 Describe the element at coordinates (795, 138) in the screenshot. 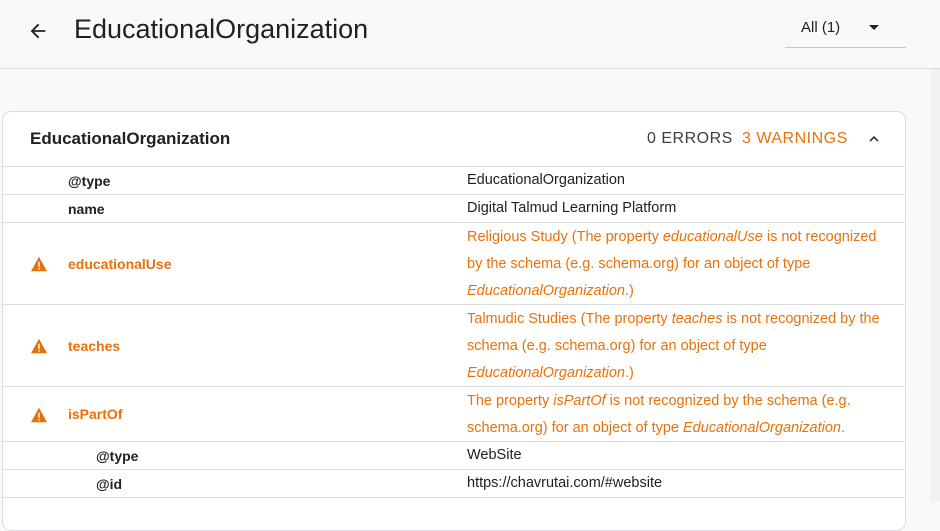

I see `warnings-count: 3 WARNINGS` at that location.